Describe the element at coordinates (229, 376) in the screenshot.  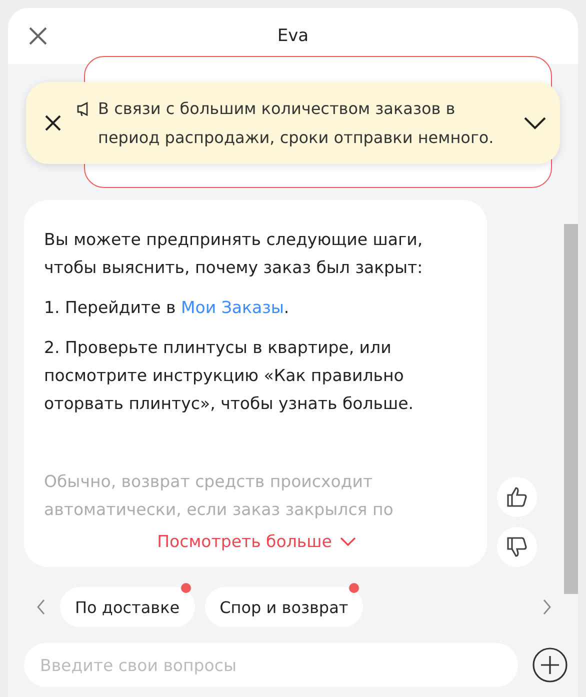
I see `message-text: 2. Проверьте плинтусы в квартире, или посмотрите инструкцию «Как правильно оторвать плинтус», чтобы узнать больше.` at that location.